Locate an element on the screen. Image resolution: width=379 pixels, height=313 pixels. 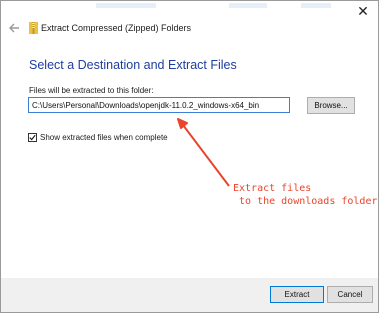
dialog-title: Extract Compressed (Zipped) Folders is located at coordinates (116, 28).